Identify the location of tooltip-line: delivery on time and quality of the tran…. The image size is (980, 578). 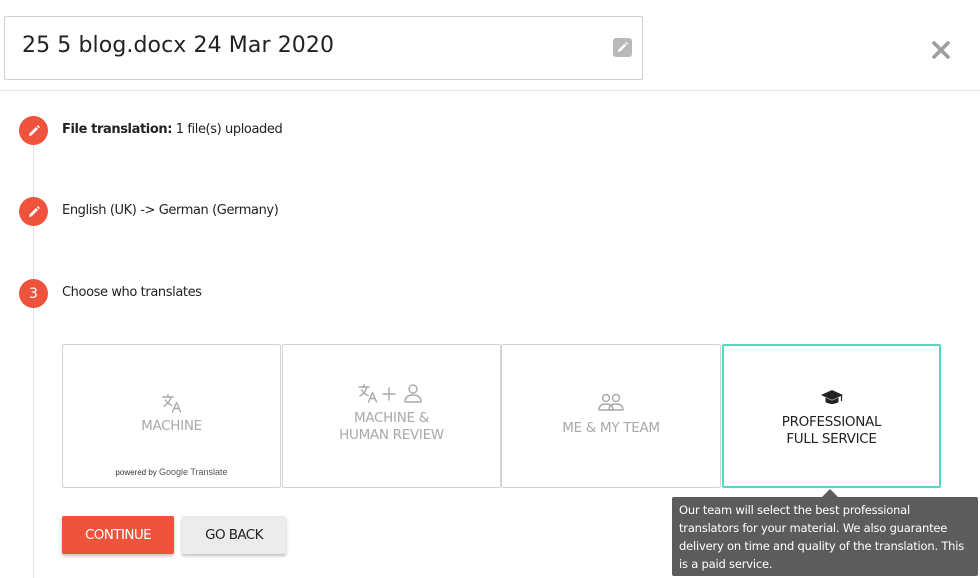
(822, 546).